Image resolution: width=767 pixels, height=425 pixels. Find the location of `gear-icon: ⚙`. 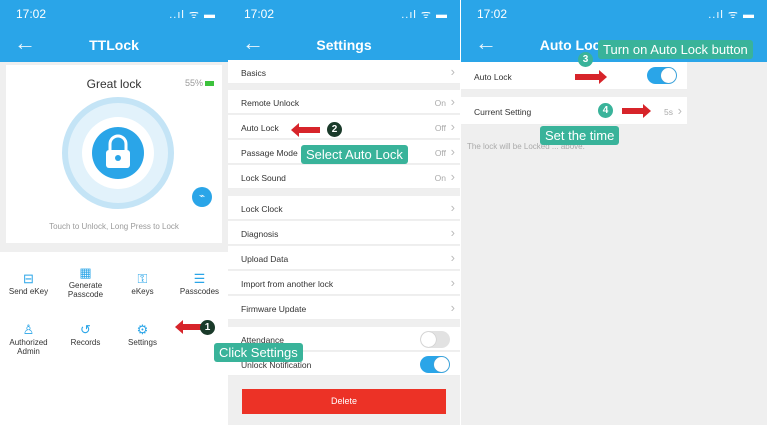

gear-icon: ⚙ is located at coordinates (142, 329).